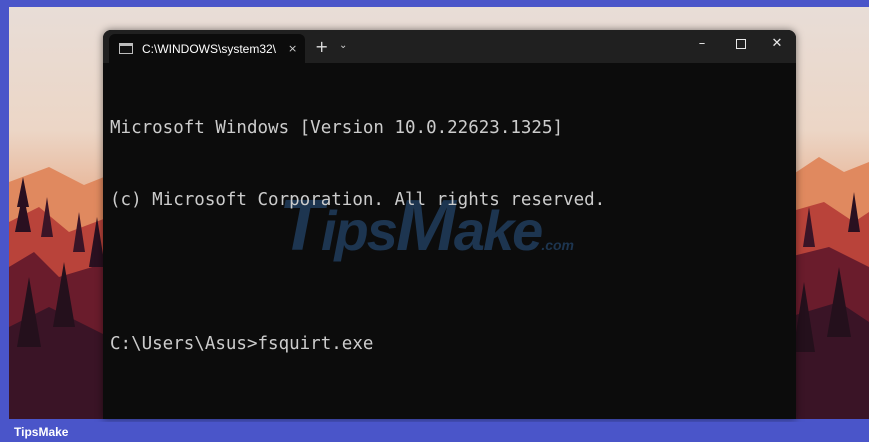 Image resolution: width=869 pixels, height=442 pixels. I want to click on terminal-icon, so click(126, 48).